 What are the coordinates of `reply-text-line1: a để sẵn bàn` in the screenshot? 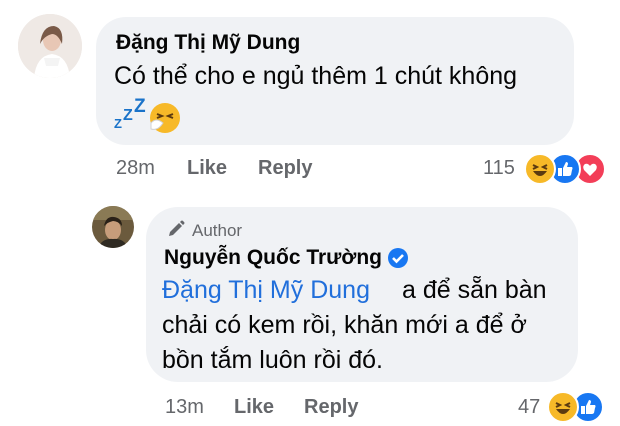 It's located at (474, 290).